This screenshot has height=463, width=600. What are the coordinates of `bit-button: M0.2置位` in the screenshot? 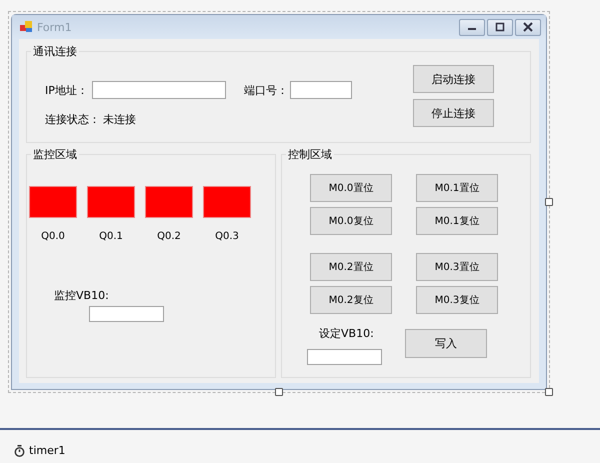 It's located at (351, 267).